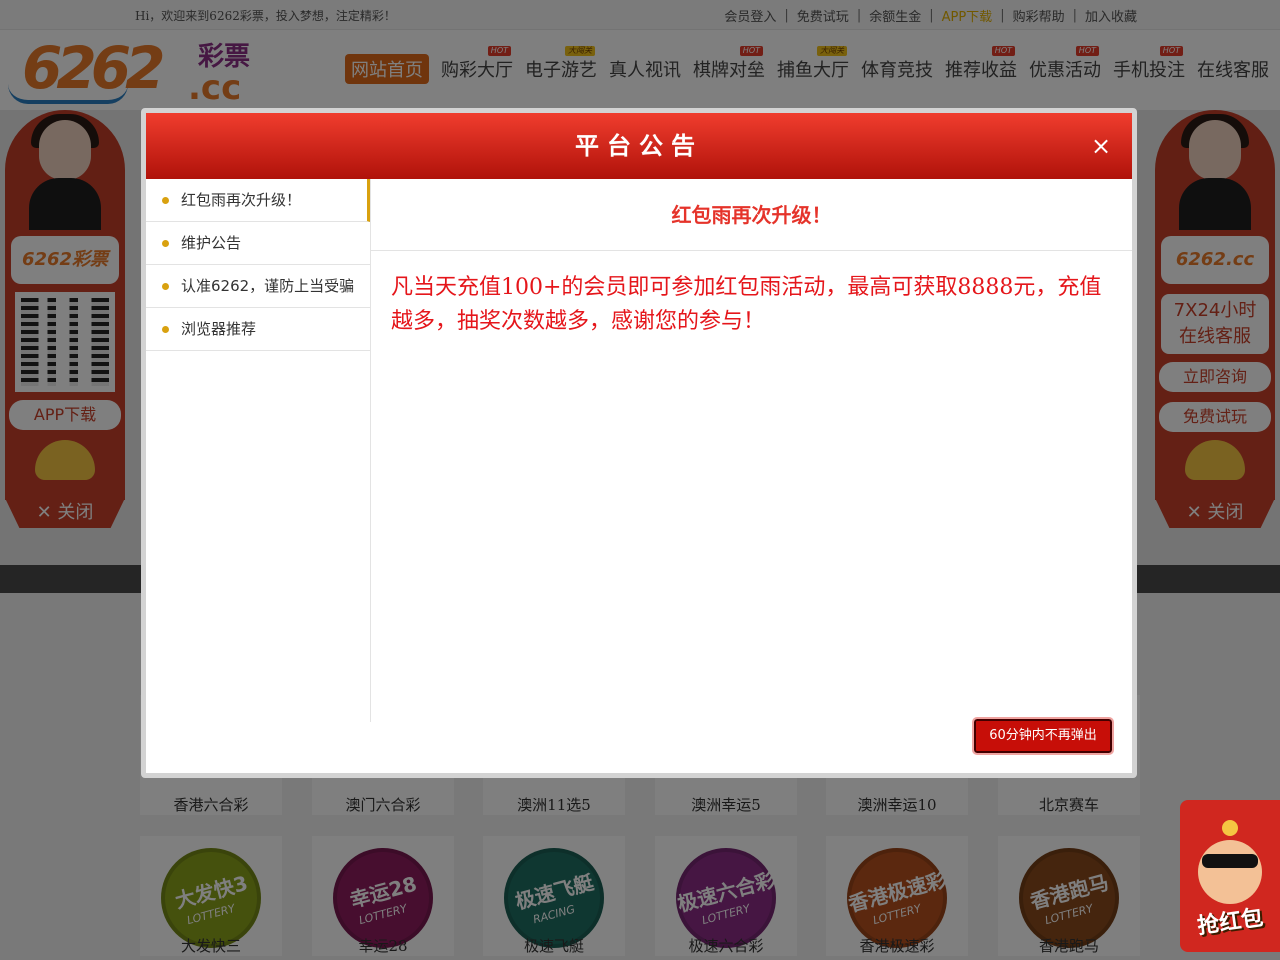  What do you see at coordinates (1230, 922) in the screenshot?
I see `red-envelope-label: 抢红包` at bounding box center [1230, 922].